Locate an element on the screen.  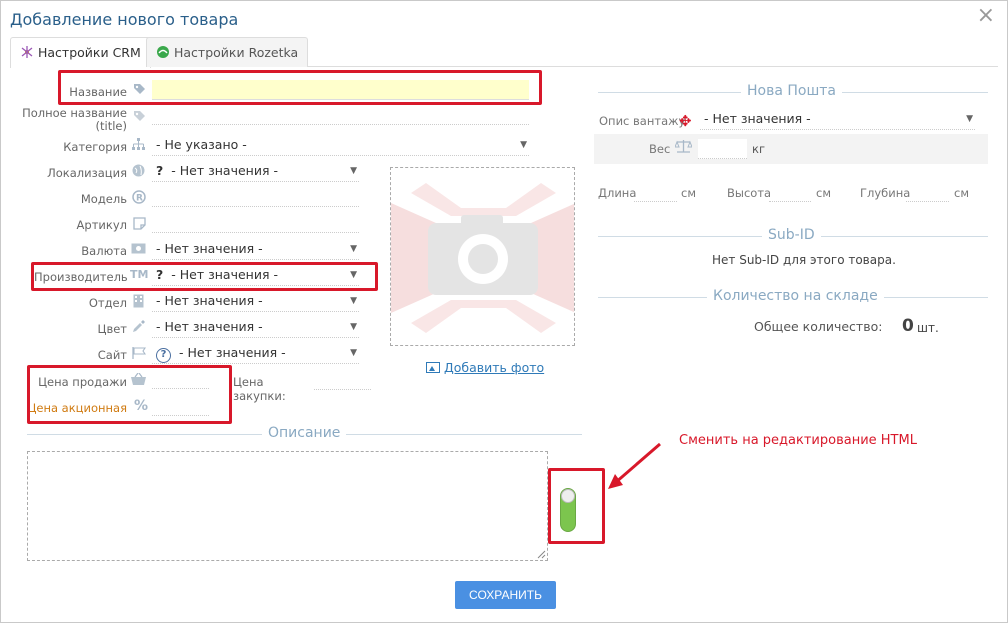
site-label: Сайт is located at coordinates (112, 355).